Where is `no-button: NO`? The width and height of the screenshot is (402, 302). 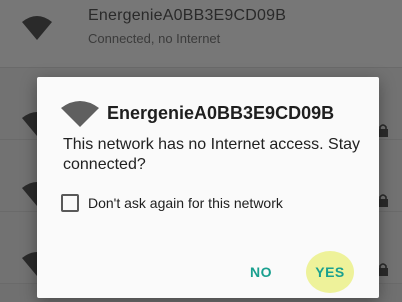
no-button: NO is located at coordinates (261, 272).